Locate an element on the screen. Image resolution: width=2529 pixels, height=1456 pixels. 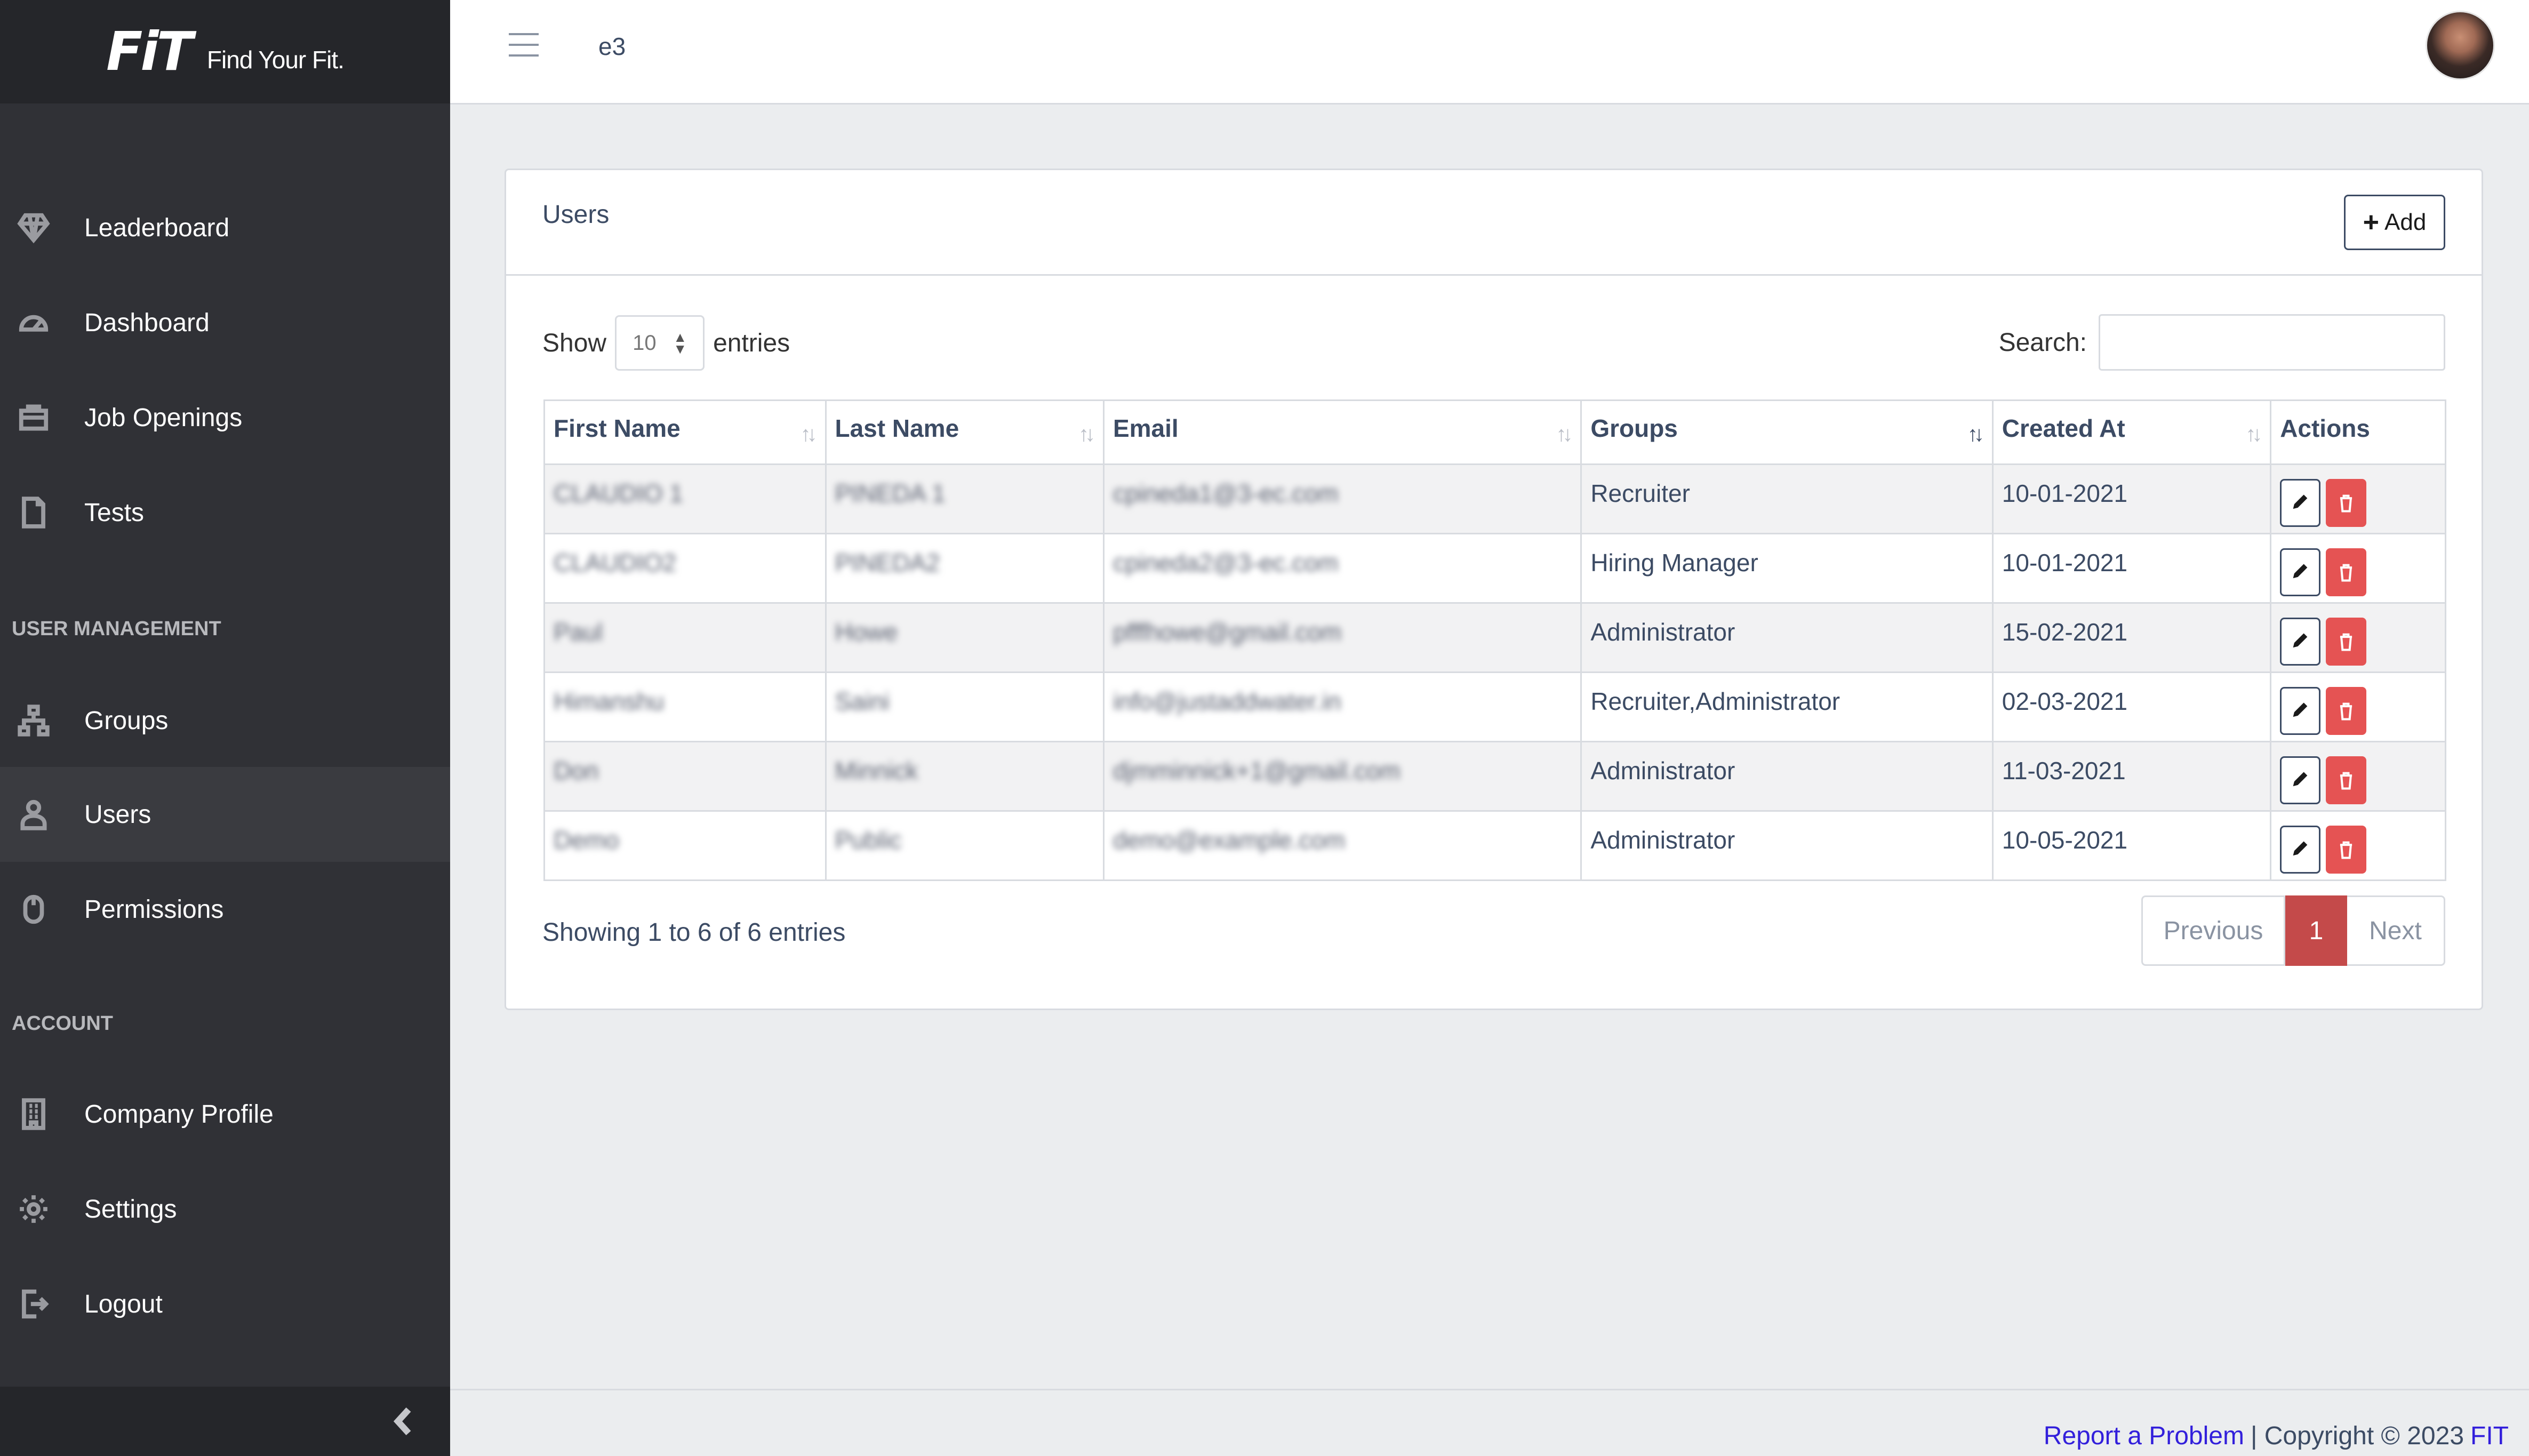
copyright-text: | Copyright © 2023 is located at coordinates (2357, 1436).